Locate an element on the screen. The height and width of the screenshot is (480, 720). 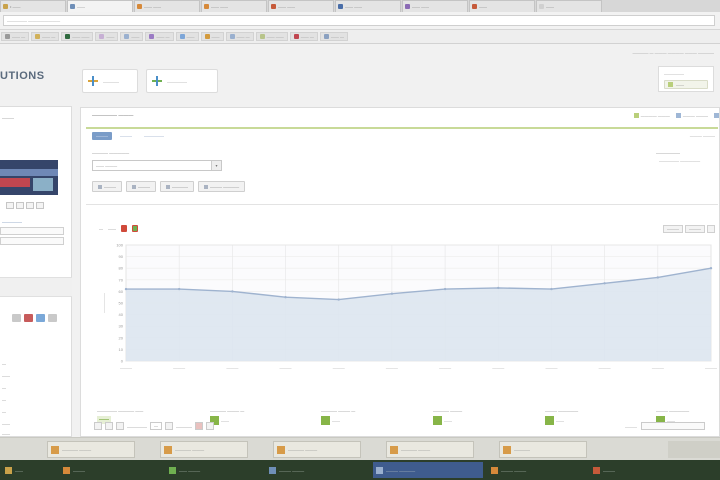
social-blue-icon is located at coordinates (40, 318).